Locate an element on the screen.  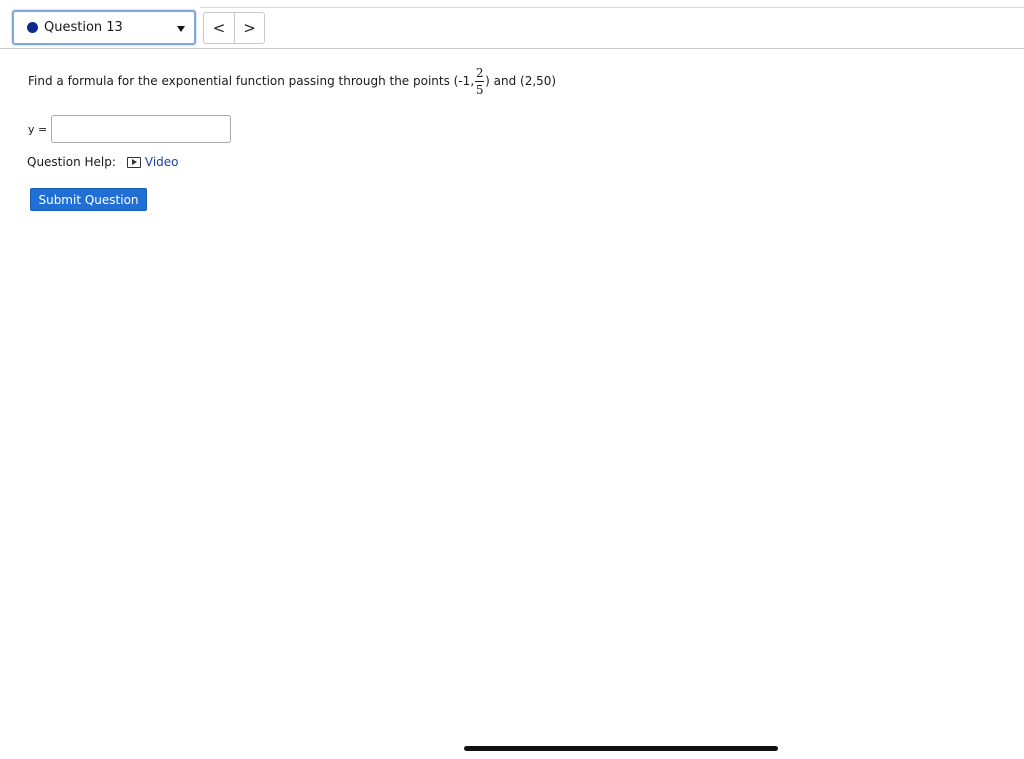
answer-label: y = is located at coordinates (38, 129).